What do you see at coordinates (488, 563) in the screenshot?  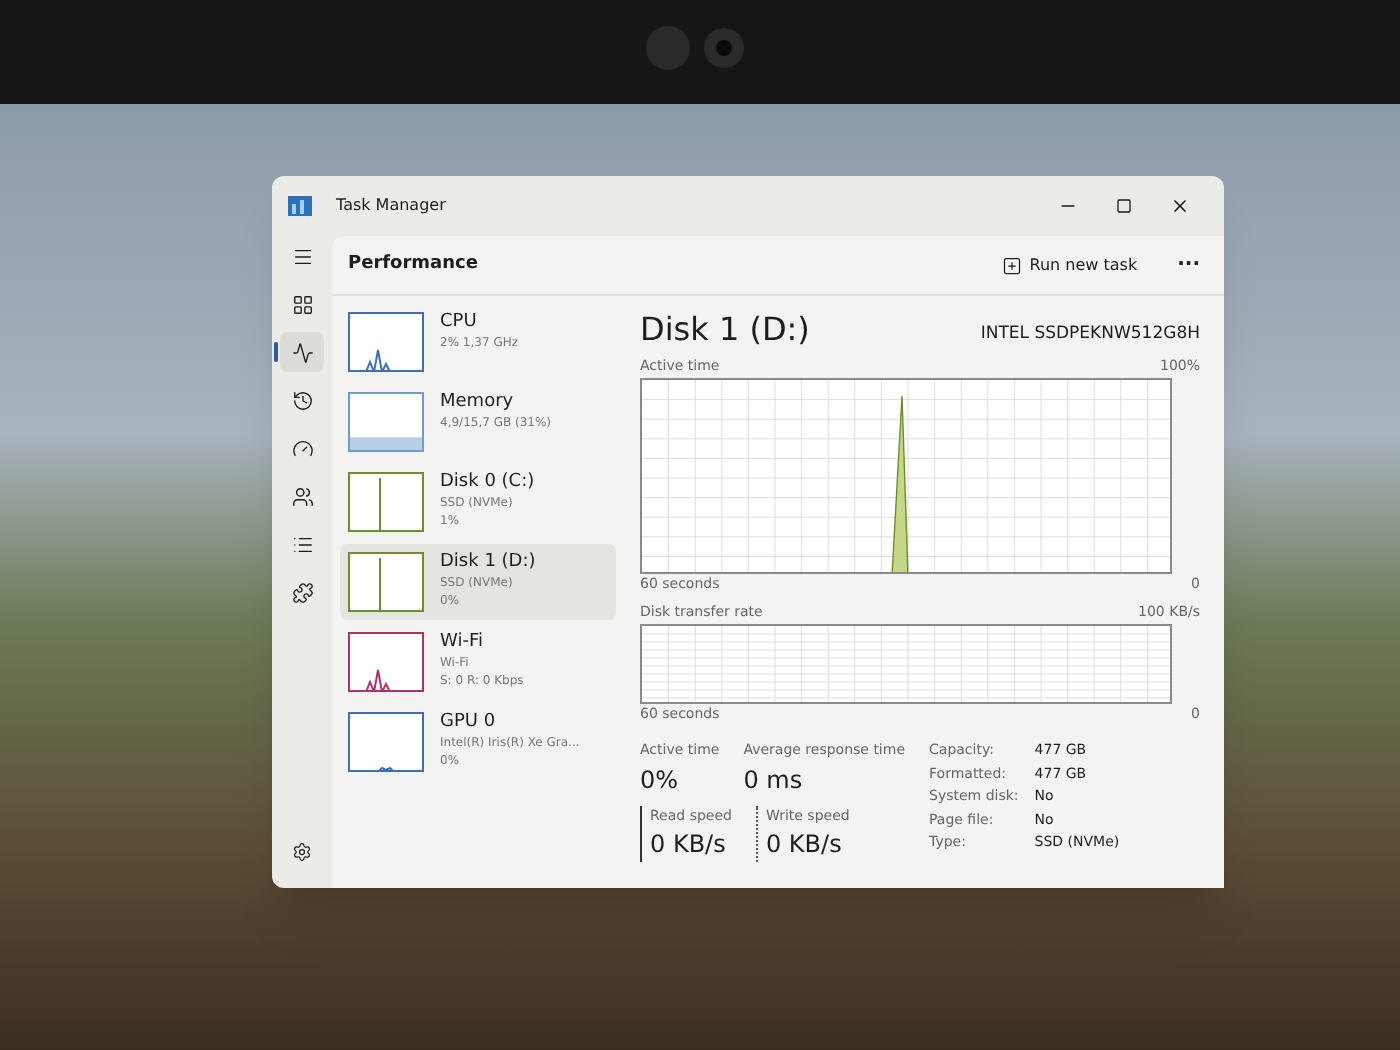 I see `resource-name: Disk 1 (D:)` at bounding box center [488, 563].